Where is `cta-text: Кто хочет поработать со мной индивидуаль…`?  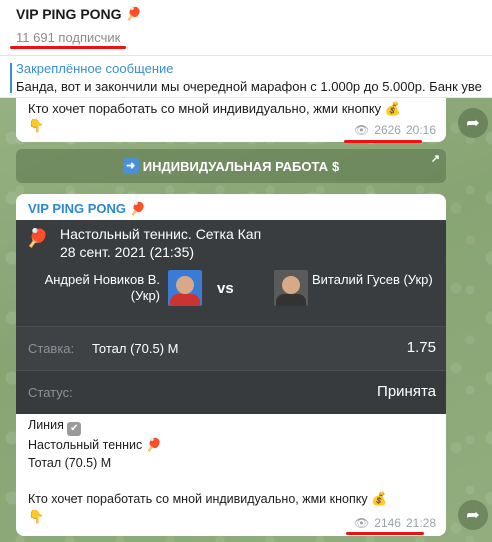
cta-text: Кто хочет поработать со мной индивидуаль… is located at coordinates (198, 499).